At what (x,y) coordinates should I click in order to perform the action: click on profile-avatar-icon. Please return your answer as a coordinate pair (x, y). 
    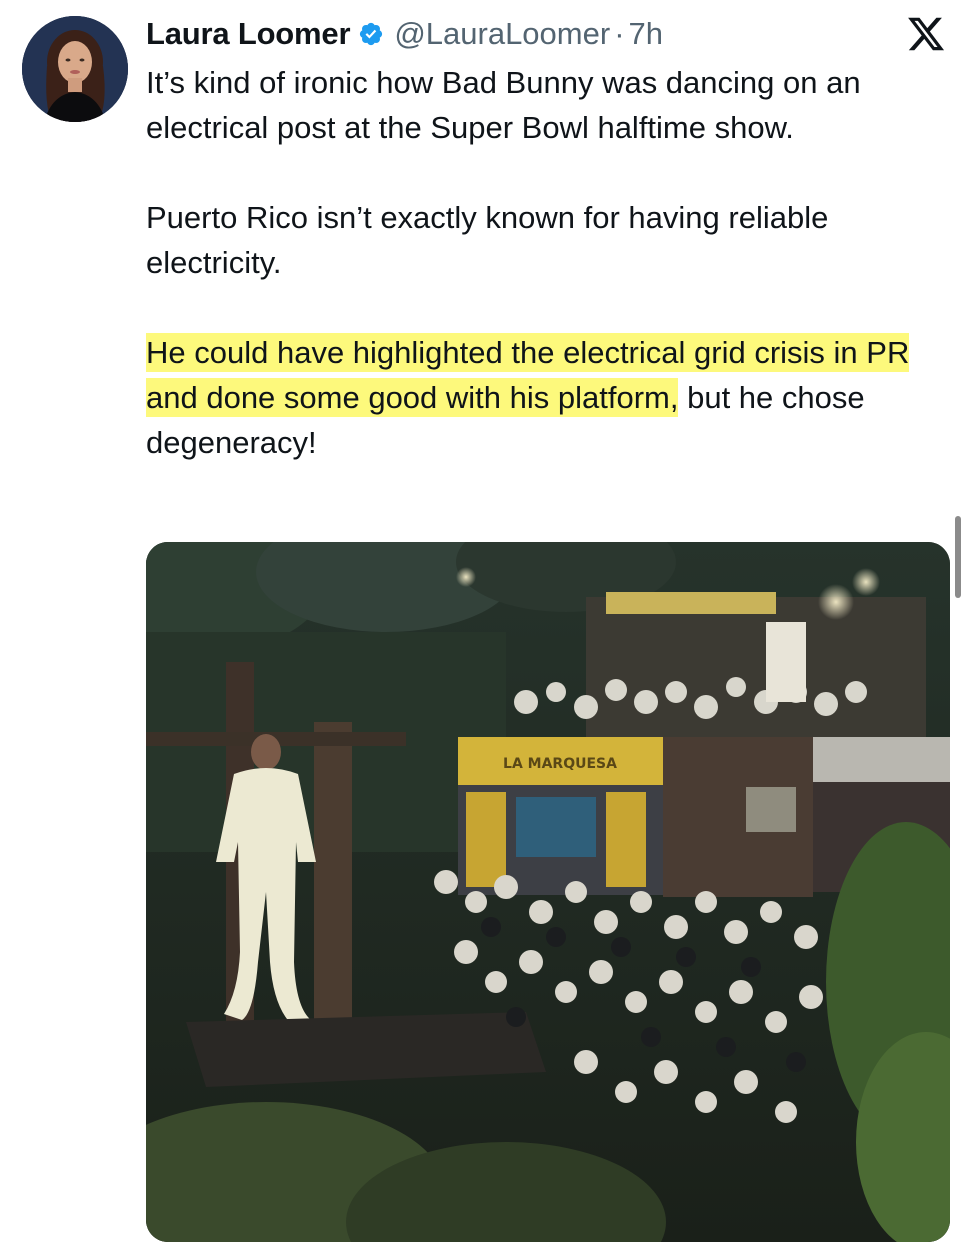
    Looking at the image, I should click on (75, 69).